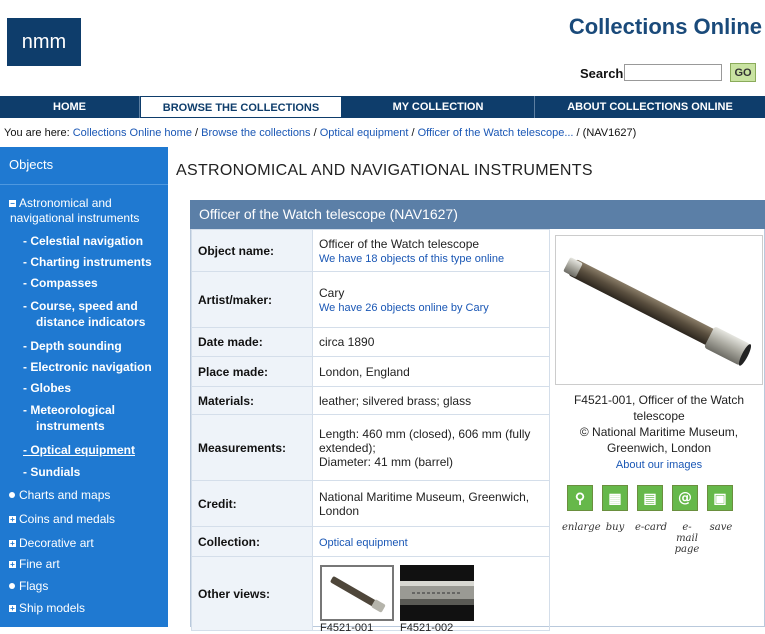 This screenshot has width=765, height=634. What do you see at coordinates (650, 498) in the screenshot?
I see `e-card-icon: ▤` at bounding box center [650, 498].